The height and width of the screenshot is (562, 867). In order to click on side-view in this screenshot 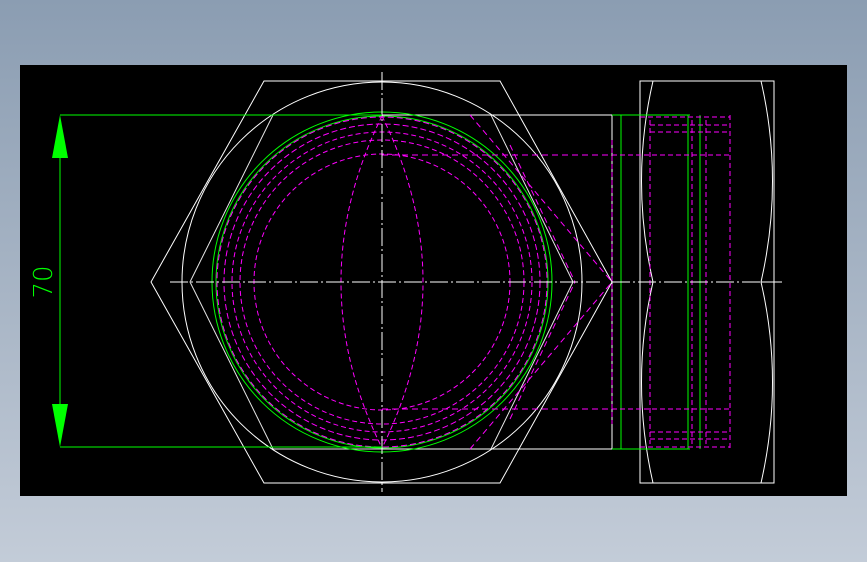, I will do `click(696, 282)`.